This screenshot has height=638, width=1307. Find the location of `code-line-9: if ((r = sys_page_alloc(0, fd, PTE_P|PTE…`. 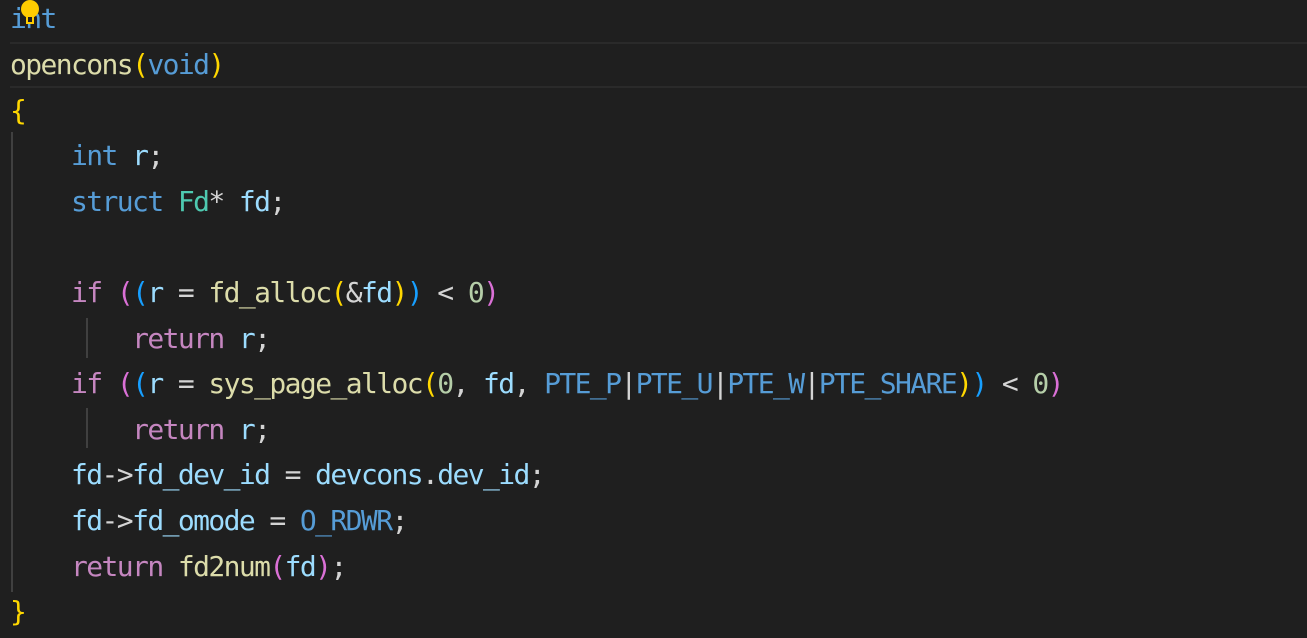

code-line-9: if ((r = sys_page_alloc(0, fd, PTE_P|PTE… is located at coordinates (568, 383).